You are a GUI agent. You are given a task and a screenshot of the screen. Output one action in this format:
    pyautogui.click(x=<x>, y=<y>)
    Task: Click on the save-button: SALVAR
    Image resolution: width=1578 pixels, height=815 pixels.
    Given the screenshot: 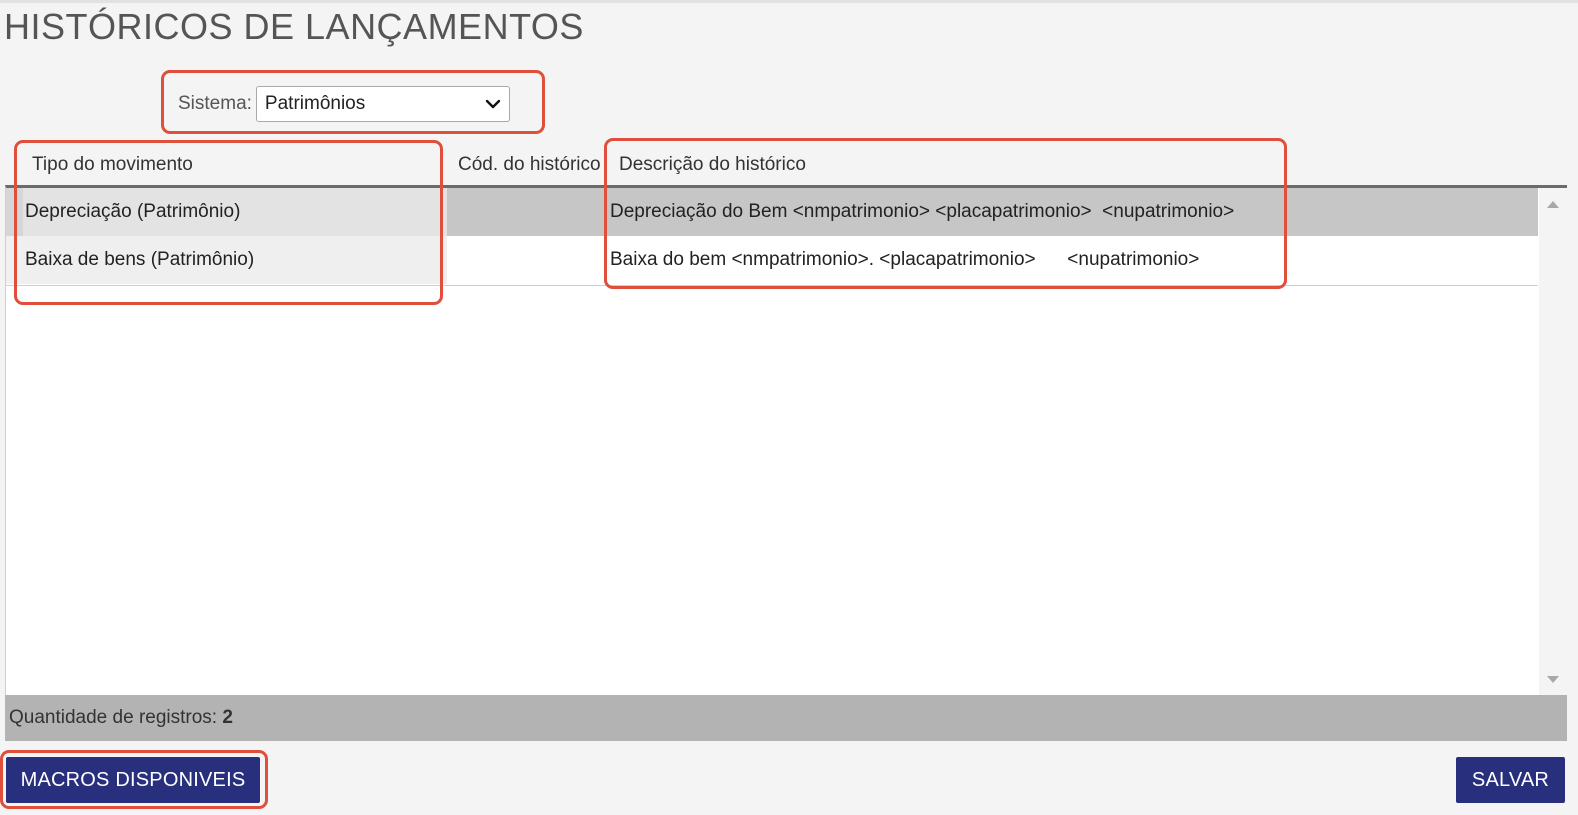 What is the action you would take?
    pyautogui.click(x=1510, y=780)
    